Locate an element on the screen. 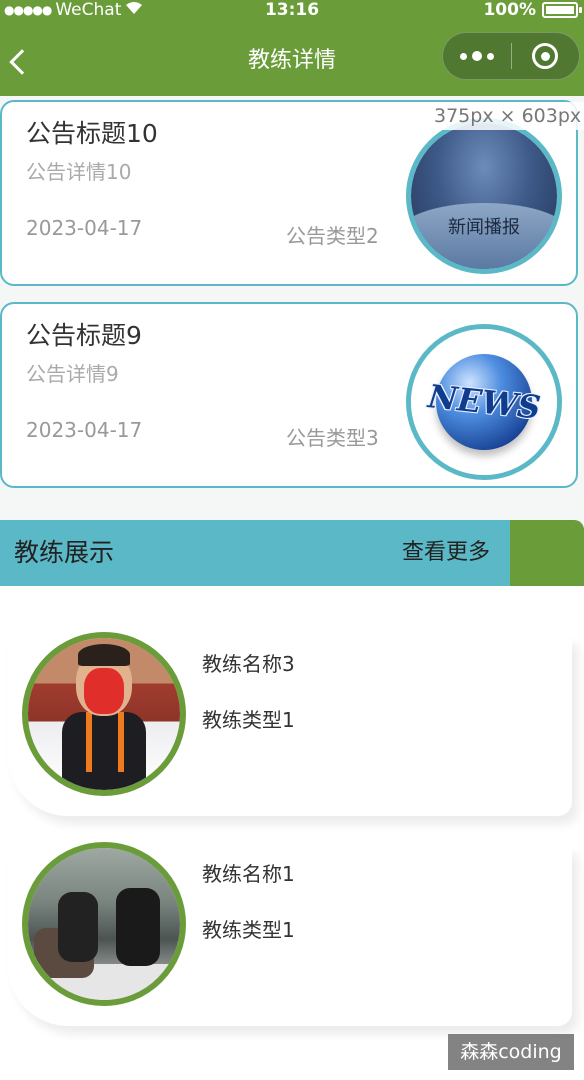 This screenshot has height=1080, width=584. news-logo-text: NEWS is located at coordinates (484, 402).